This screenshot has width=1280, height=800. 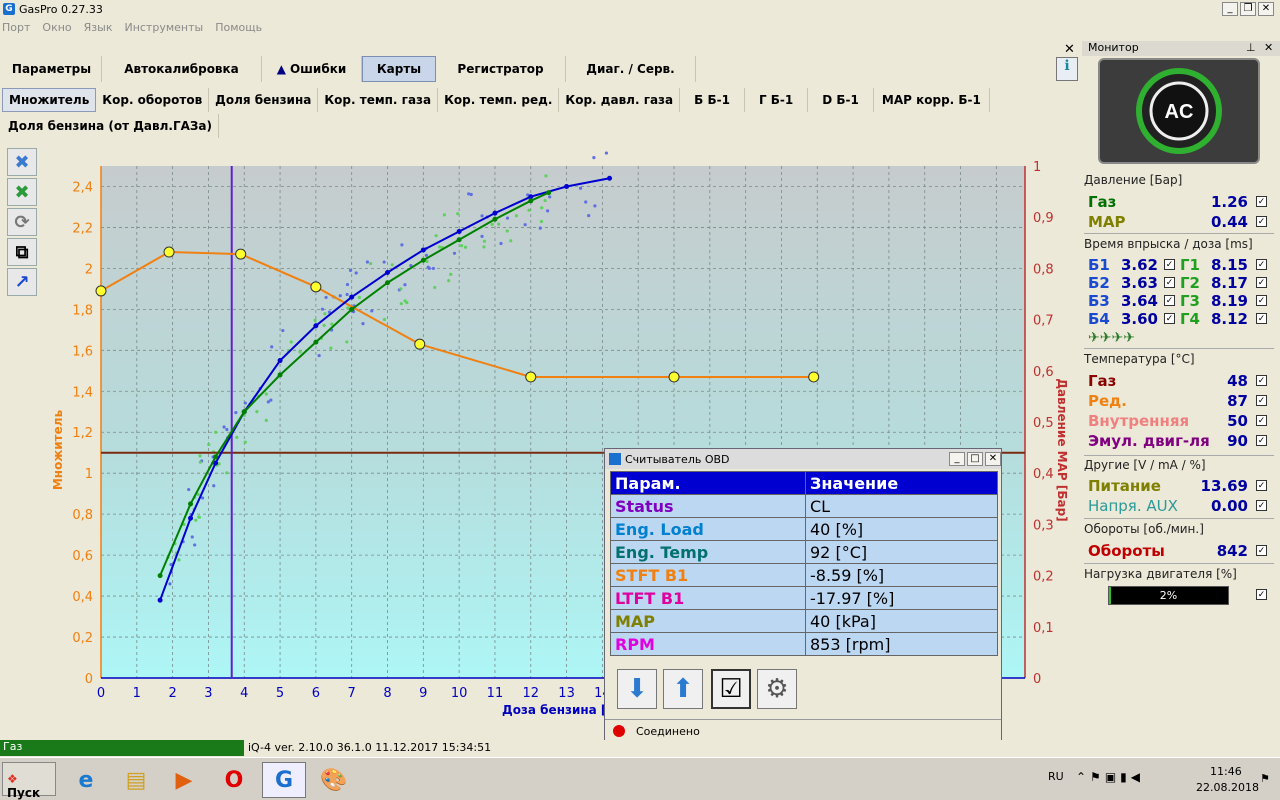 What do you see at coordinates (683, 689) in the screenshot?
I see `arrow-up-icon: ⬆` at bounding box center [683, 689].